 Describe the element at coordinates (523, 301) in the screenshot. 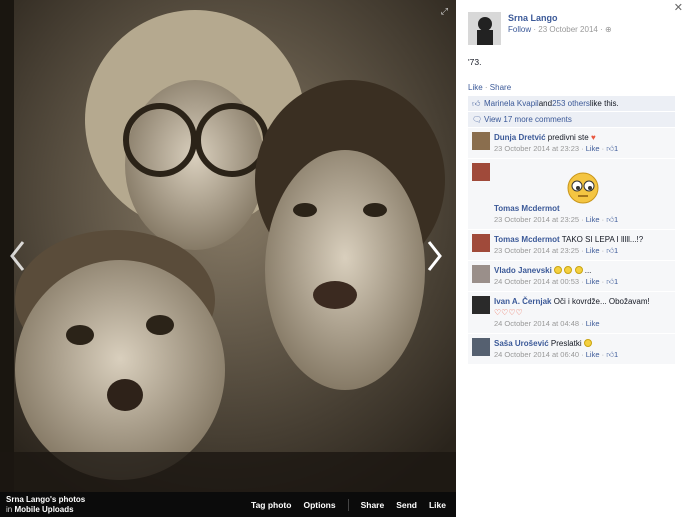

I see `comment-author-link: Ivan A. Černjak` at that location.